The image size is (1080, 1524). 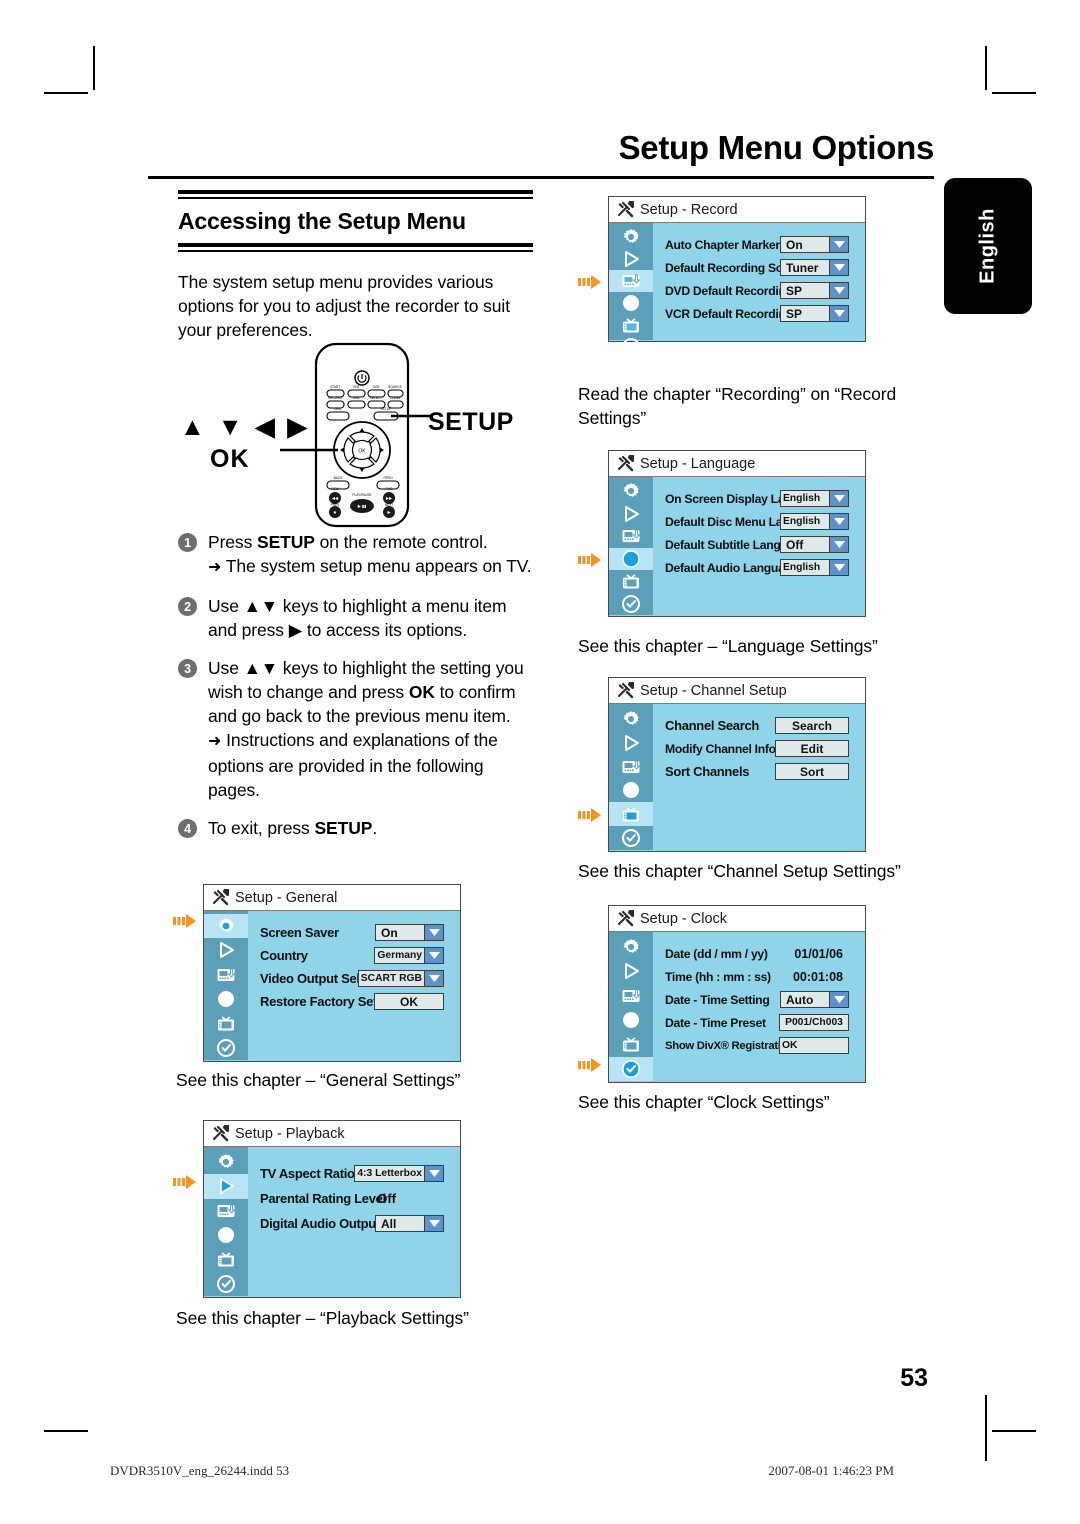 I want to click on dropdown-control: All, so click(x=409, y=1223).